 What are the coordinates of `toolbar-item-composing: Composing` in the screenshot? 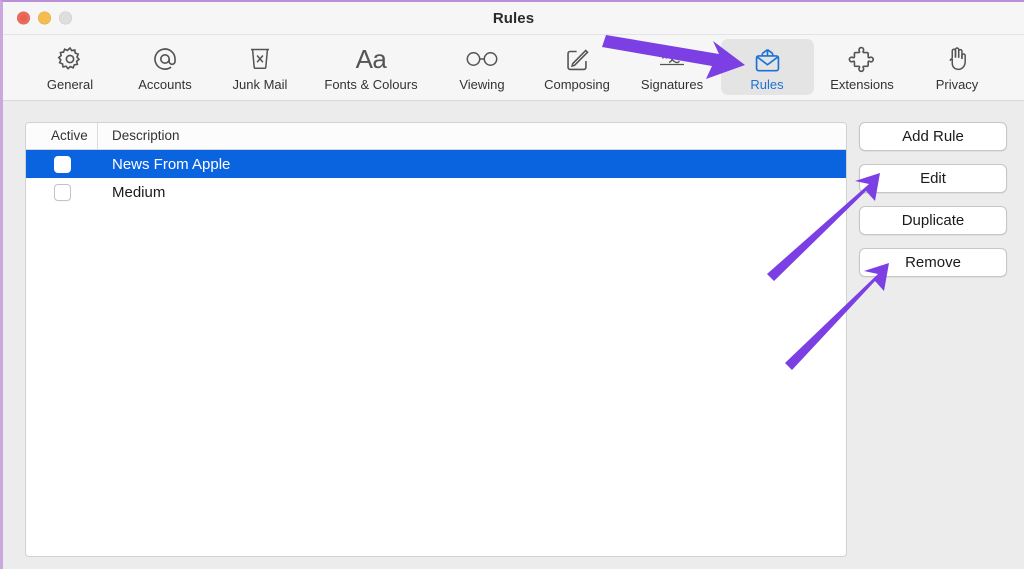 It's located at (577, 67).